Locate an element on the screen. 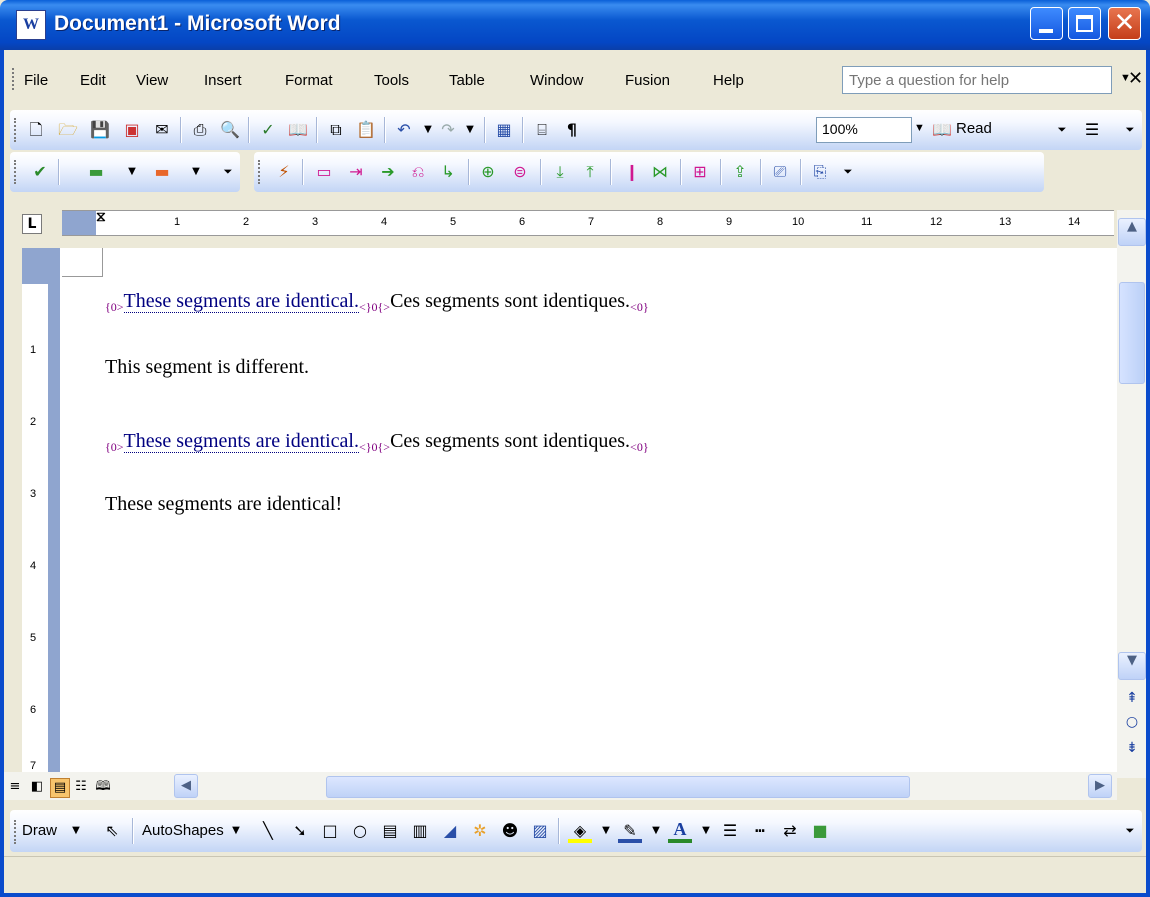 This screenshot has width=1150, height=897. open-folder-icon: 🗁 is located at coordinates (68, 130).